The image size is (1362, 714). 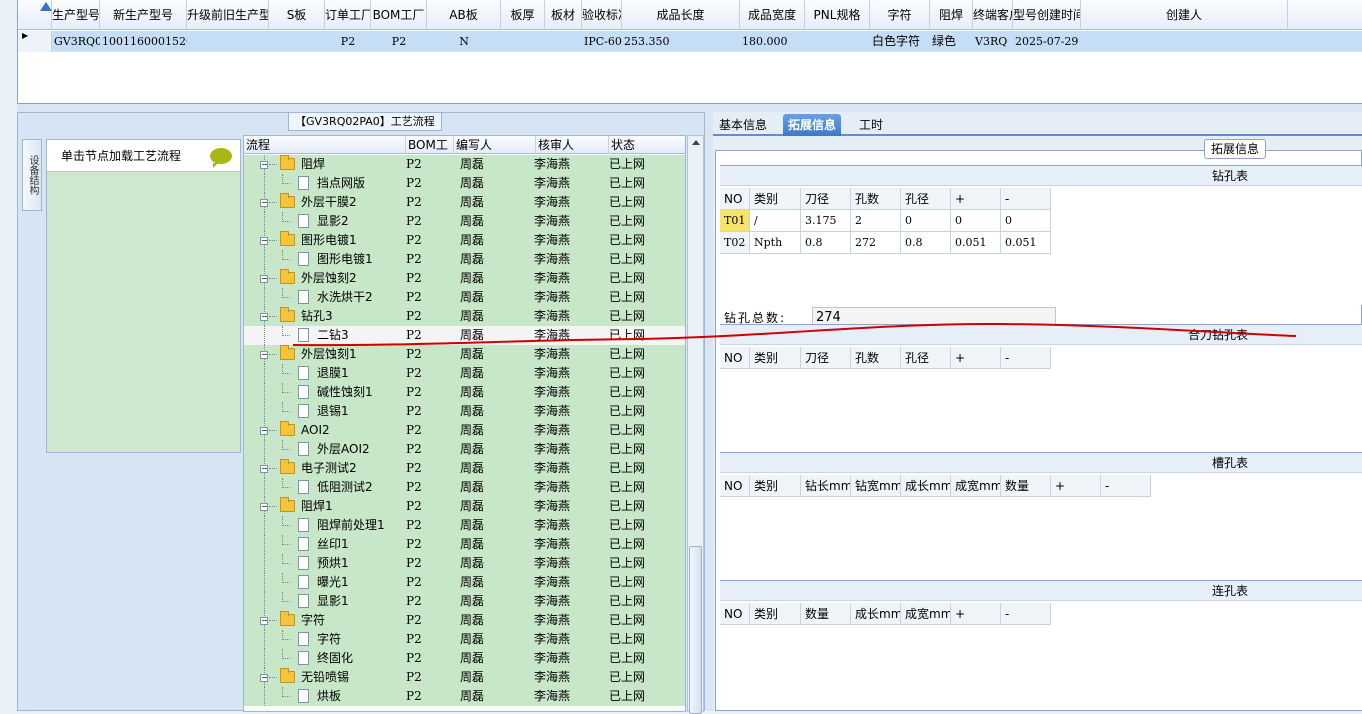 I want to click on tree-row: − 电子测试2 P2 周磊 李海燕 已上网, so click(x=464, y=468).